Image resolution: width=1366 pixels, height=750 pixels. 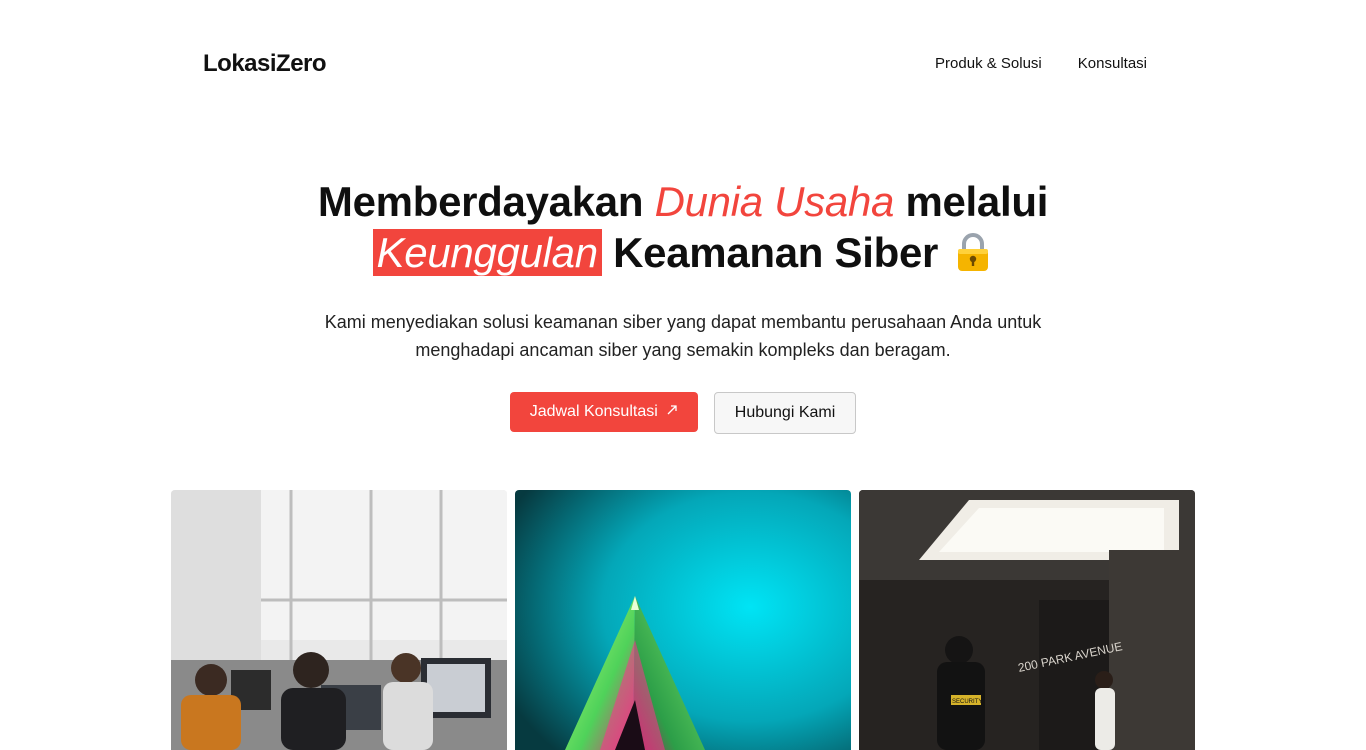 I want to click on hero-title-accent-keunggulan: Keunggulan, so click(x=487, y=252).